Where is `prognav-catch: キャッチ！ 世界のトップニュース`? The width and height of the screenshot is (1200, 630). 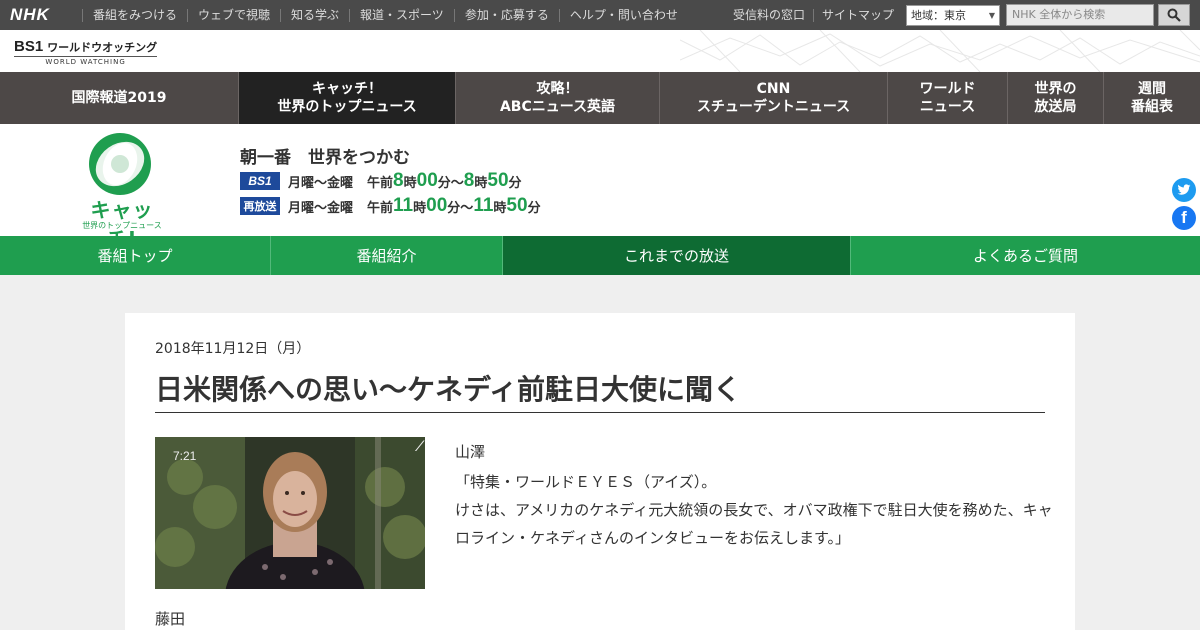
prognav-catch: キャッチ！ 世界のトップニュース is located at coordinates (347, 98).